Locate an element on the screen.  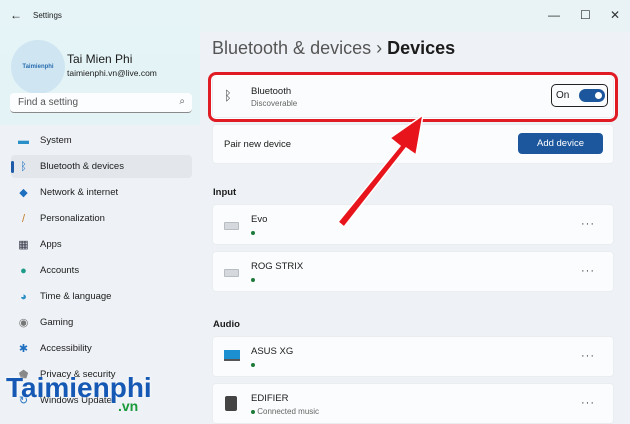
sidebar-item-system: ▬ System is located at coordinates (101, 140).